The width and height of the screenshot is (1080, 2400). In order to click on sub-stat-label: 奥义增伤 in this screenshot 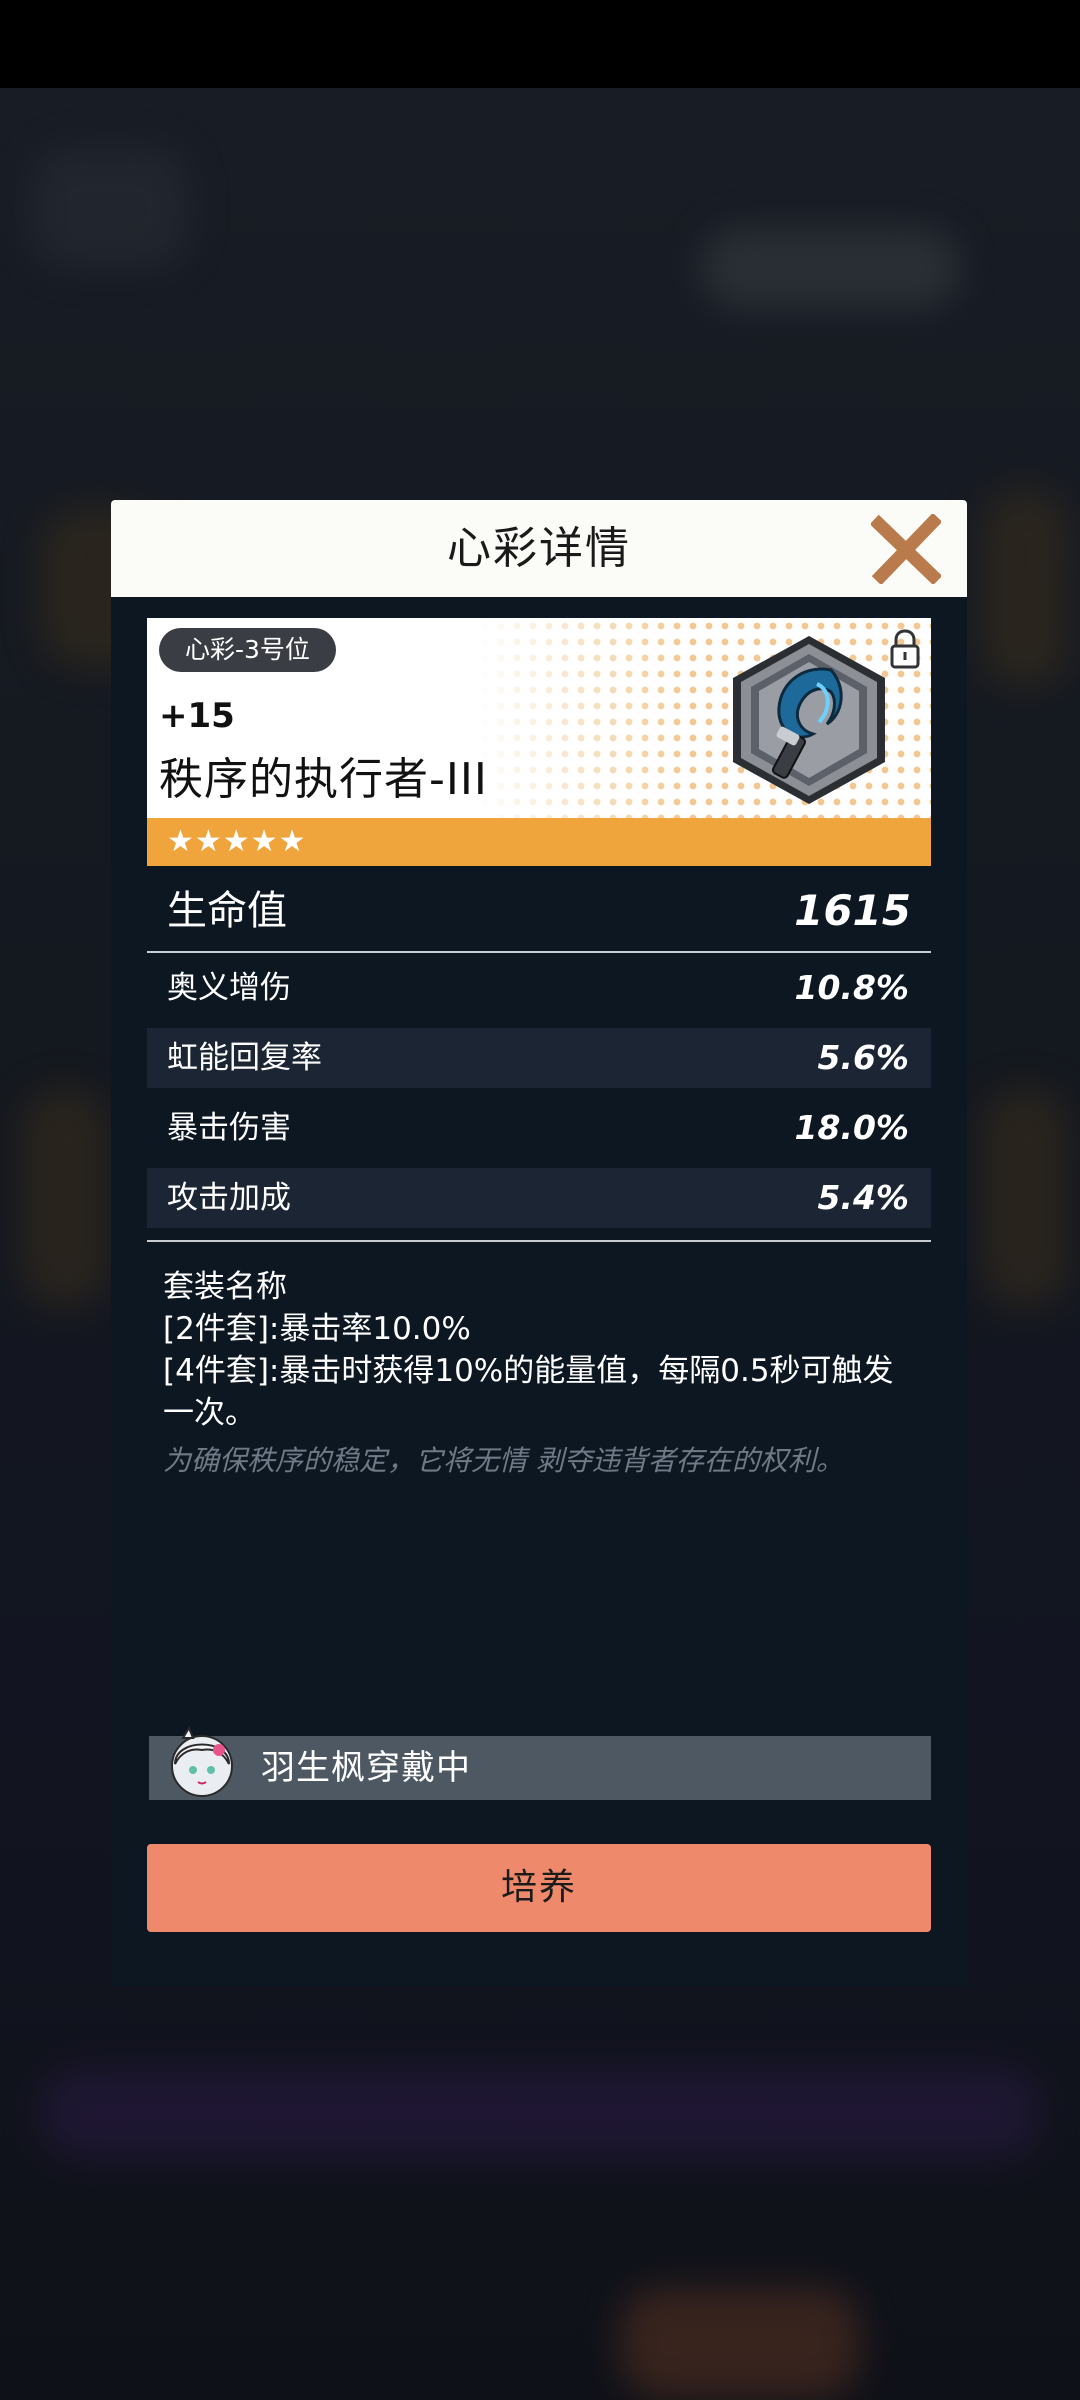, I will do `click(229, 988)`.